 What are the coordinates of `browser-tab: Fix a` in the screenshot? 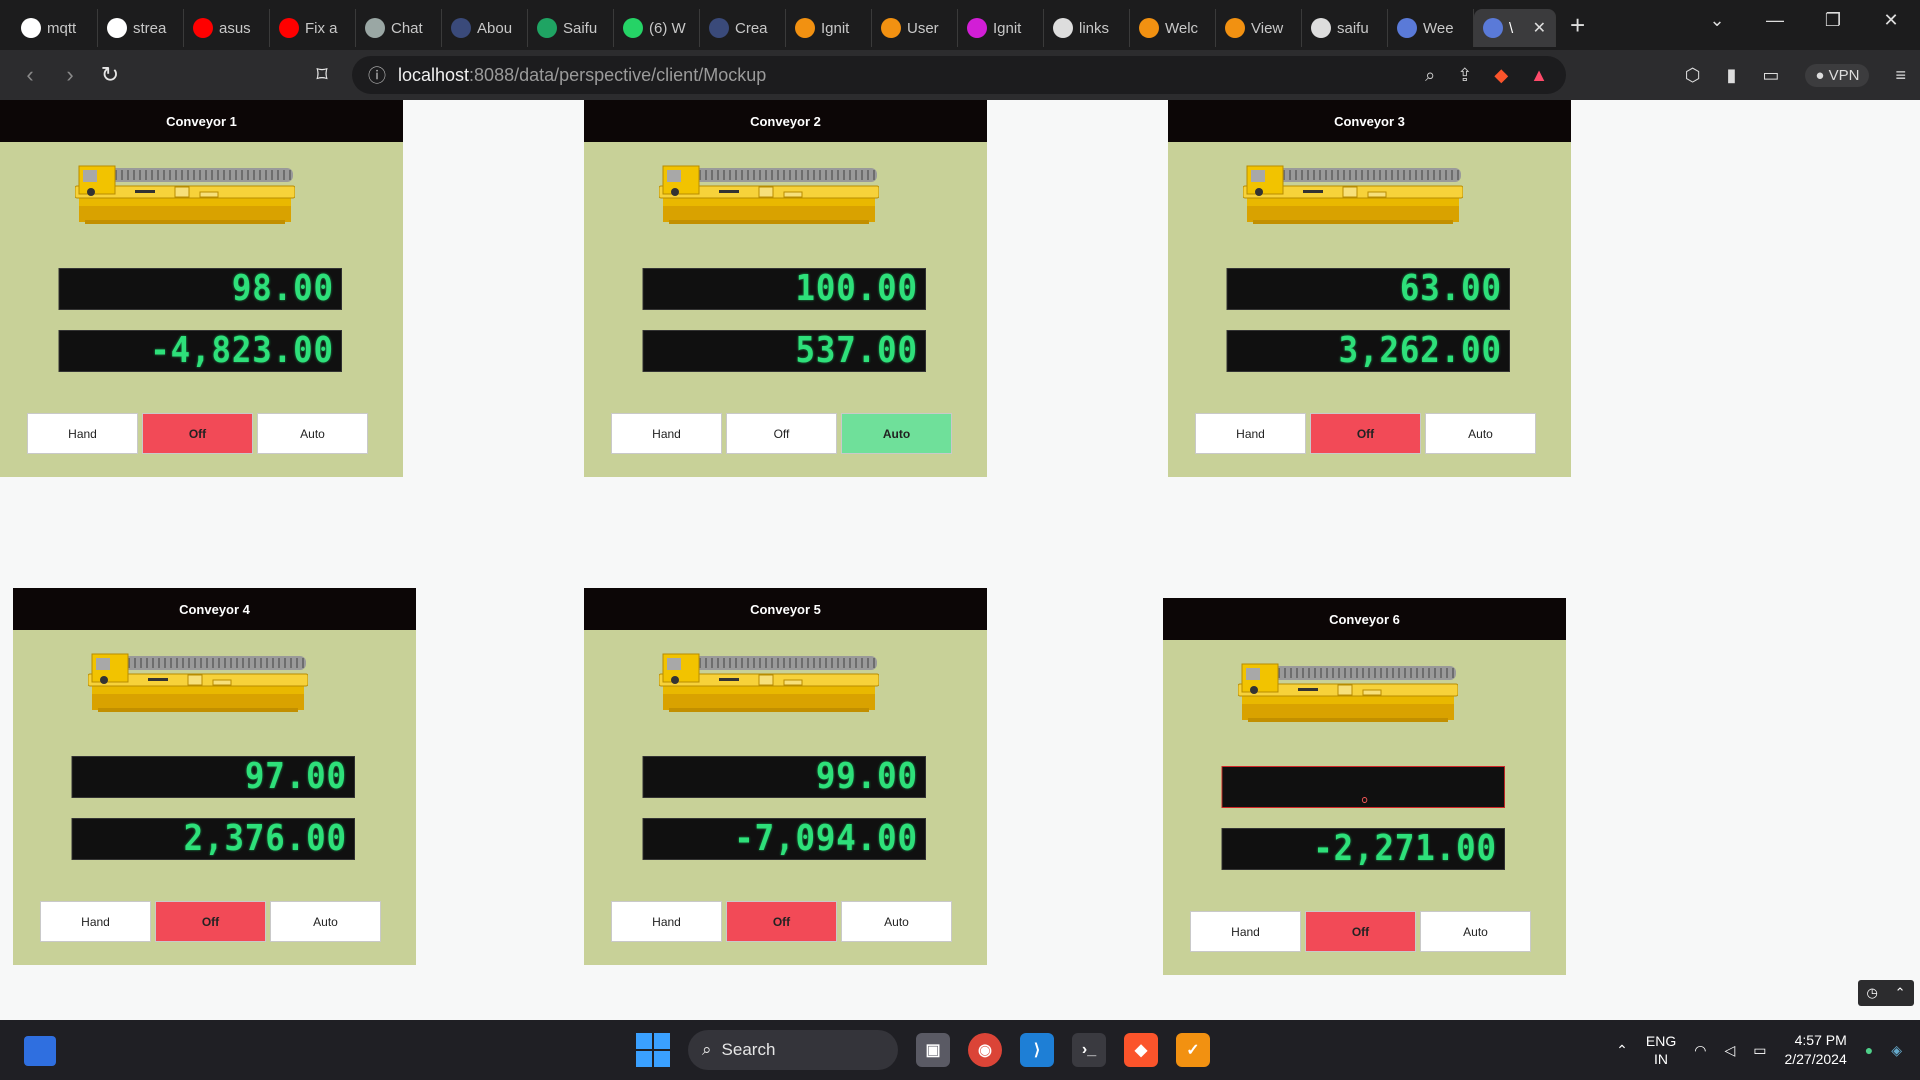 It's located at (313, 28).